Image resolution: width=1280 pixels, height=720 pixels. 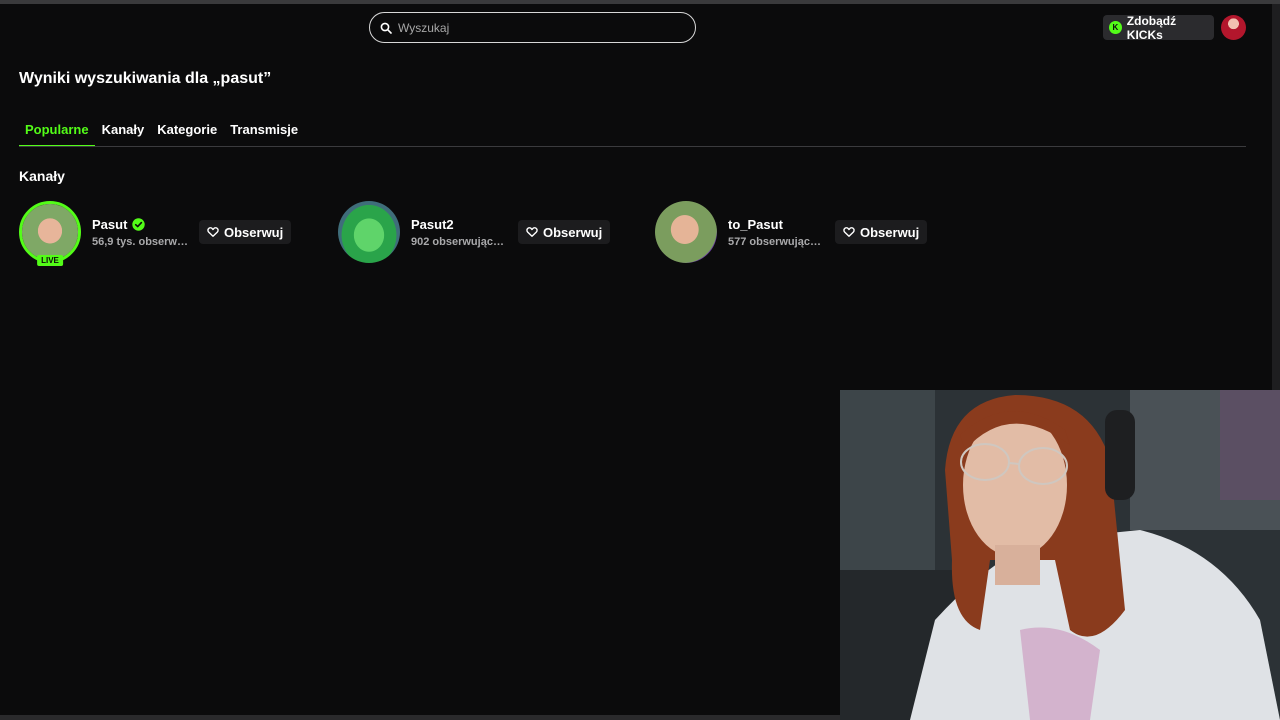 I want to click on tab-popular: Popularne, so click(x=57, y=132).